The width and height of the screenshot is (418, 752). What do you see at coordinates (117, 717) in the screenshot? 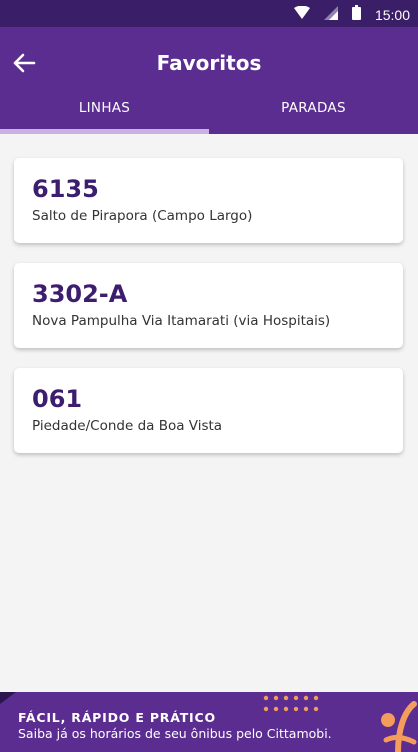
I see `banner-title: FÁCIL, RÁPIDO E PRÁTICO` at bounding box center [117, 717].